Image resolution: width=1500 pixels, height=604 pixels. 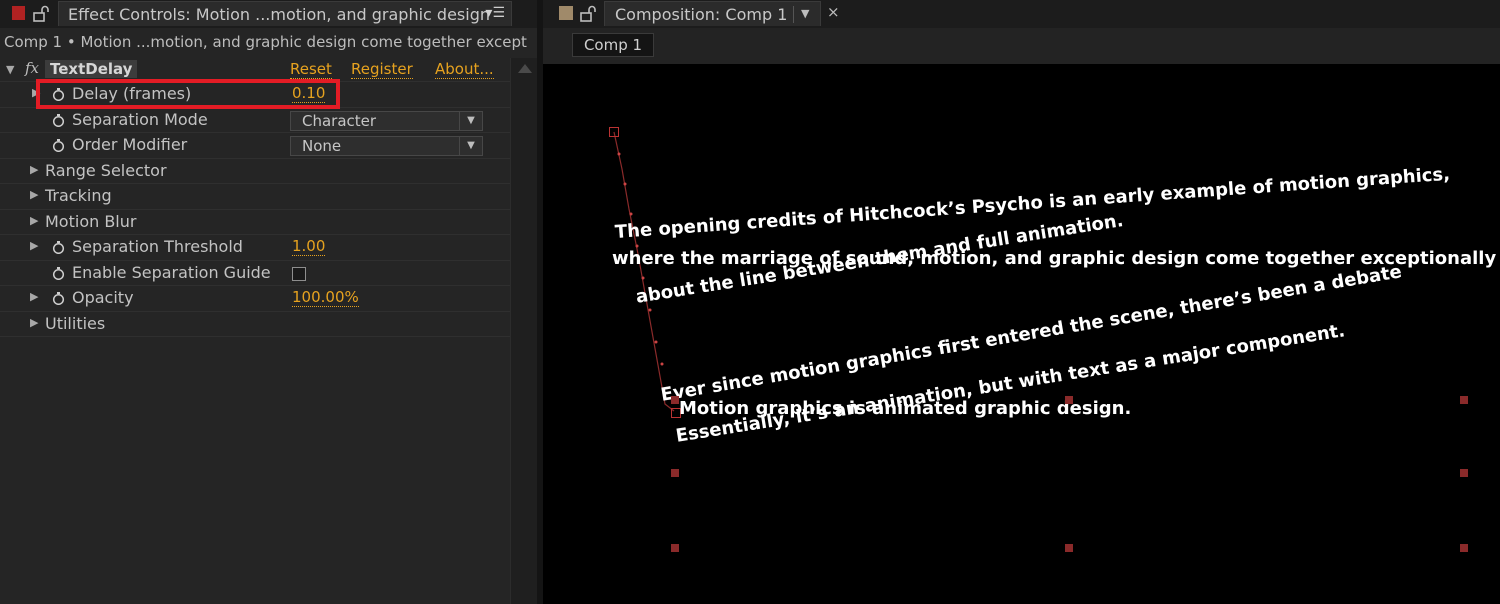 What do you see at coordinates (1021, 46) in the screenshot?
I see `composition-nav-bar: Comp 1` at bounding box center [1021, 46].